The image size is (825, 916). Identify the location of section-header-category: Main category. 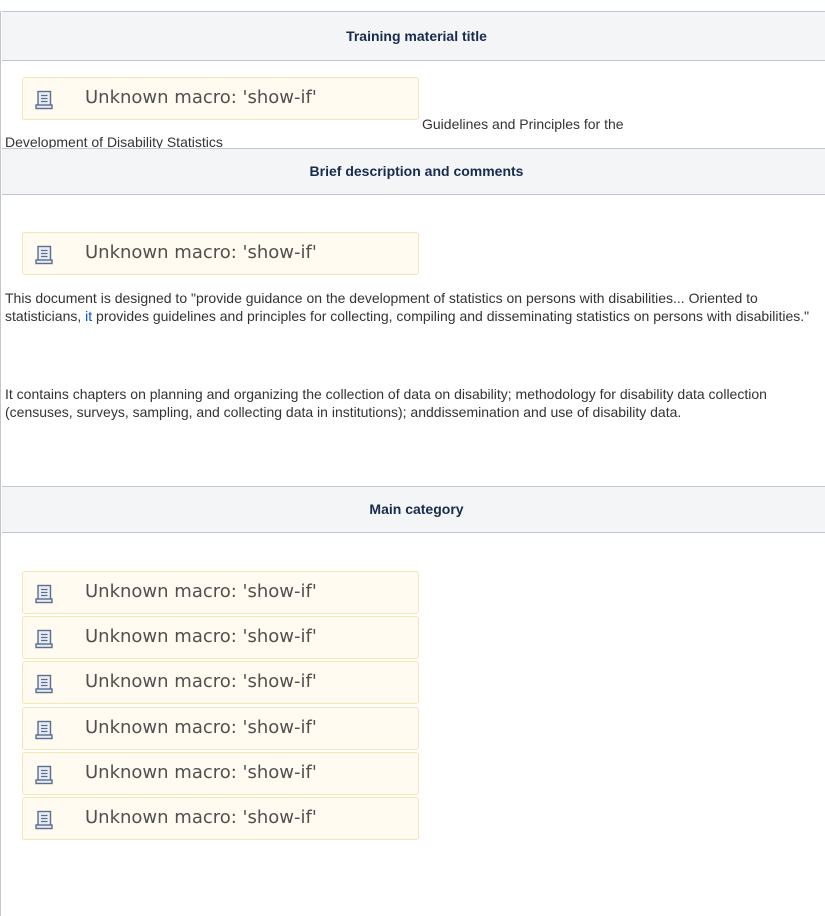
(413, 509).